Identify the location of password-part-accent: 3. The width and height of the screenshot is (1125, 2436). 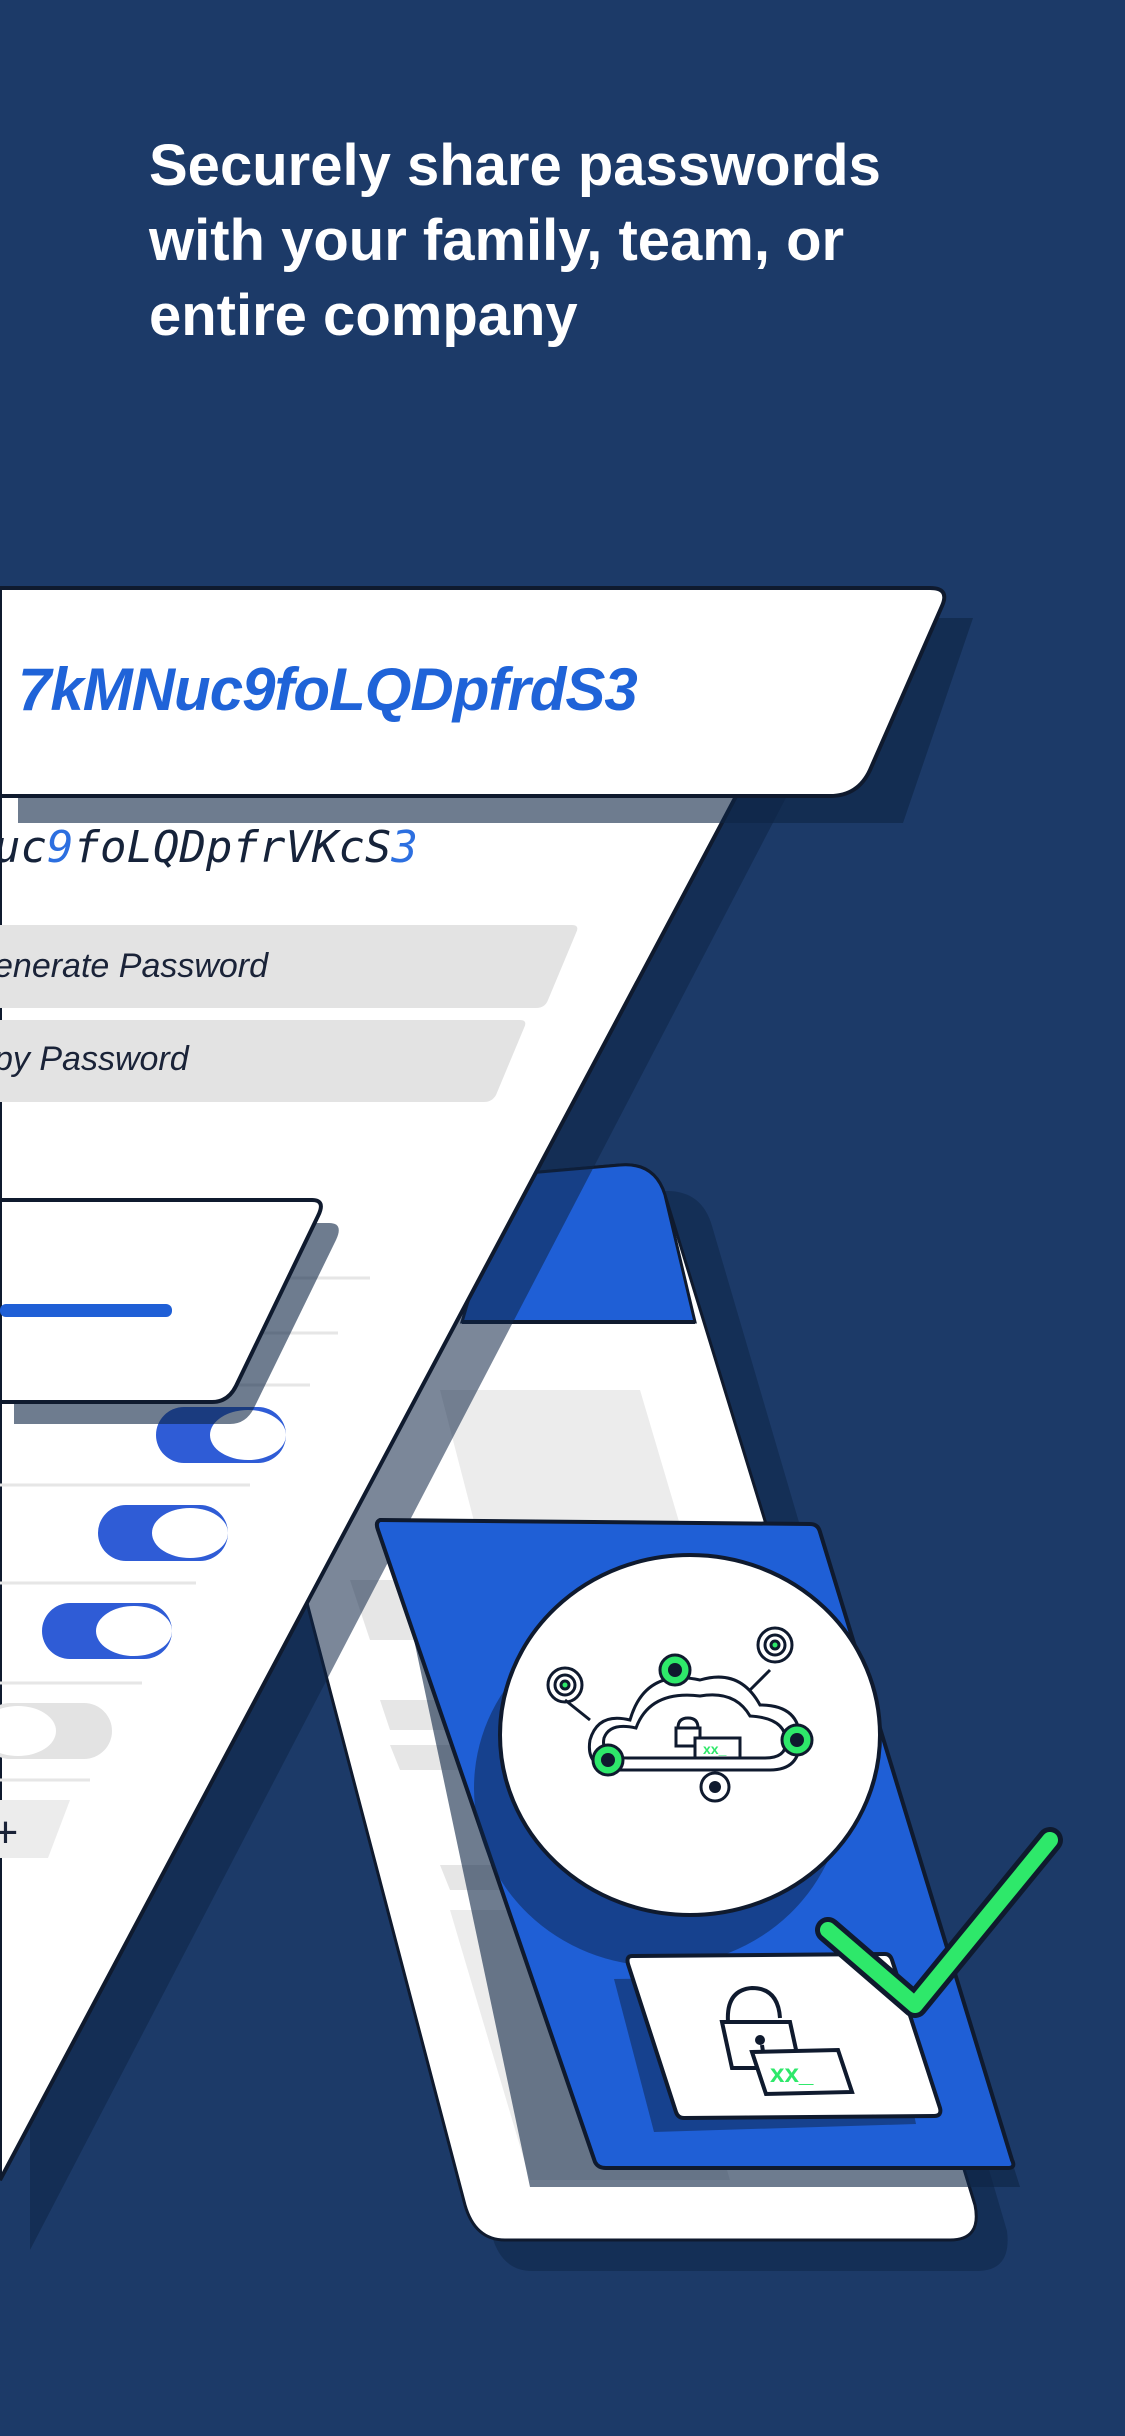
(404, 847).